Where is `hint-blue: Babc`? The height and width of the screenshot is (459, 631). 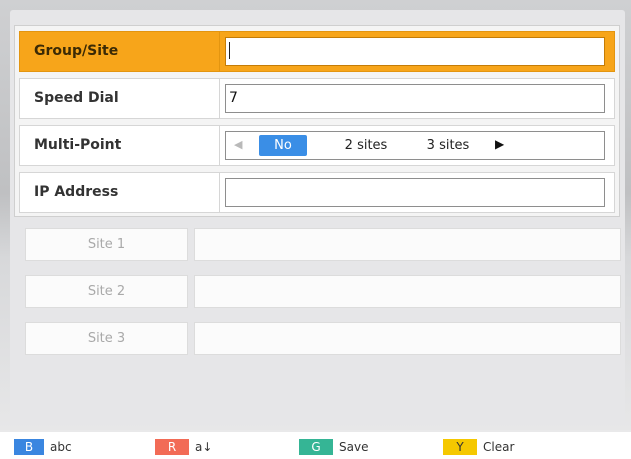
hint-blue: Babc is located at coordinates (43, 447).